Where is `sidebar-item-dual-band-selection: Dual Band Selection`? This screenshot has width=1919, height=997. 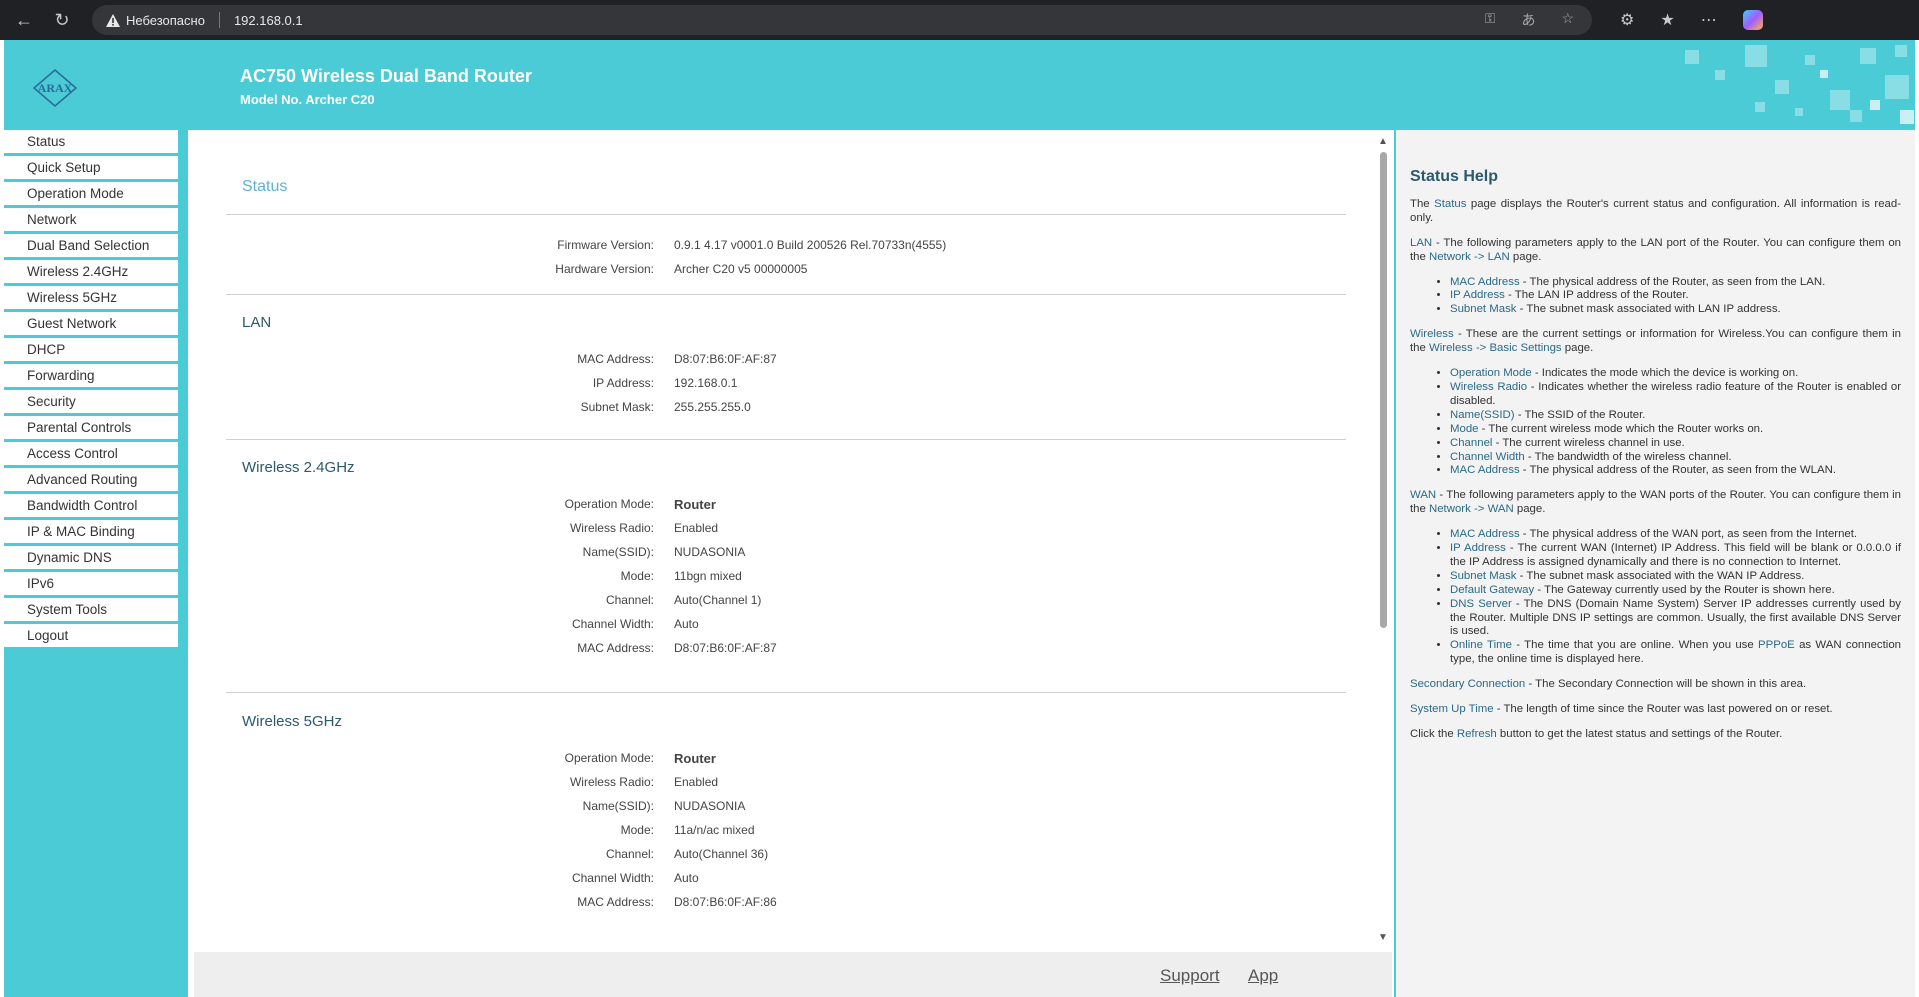 sidebar-item-dual-band-selection: Dual Band Selection is located at coordinates (91, 245).